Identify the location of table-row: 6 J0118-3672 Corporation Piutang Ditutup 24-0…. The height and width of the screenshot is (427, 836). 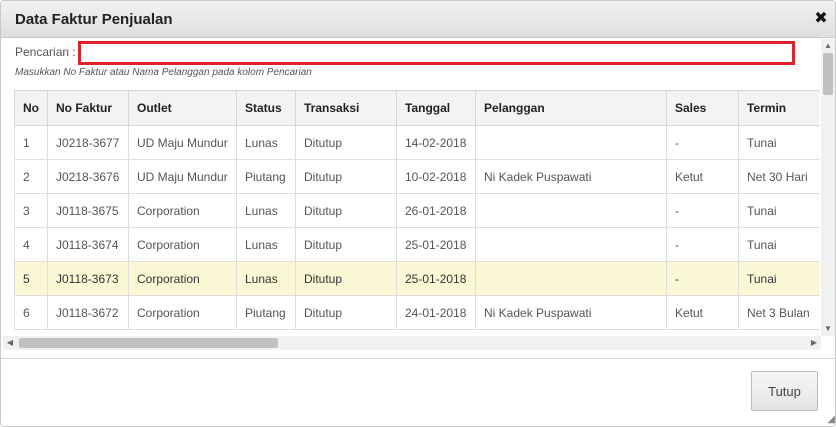
(417, 312).